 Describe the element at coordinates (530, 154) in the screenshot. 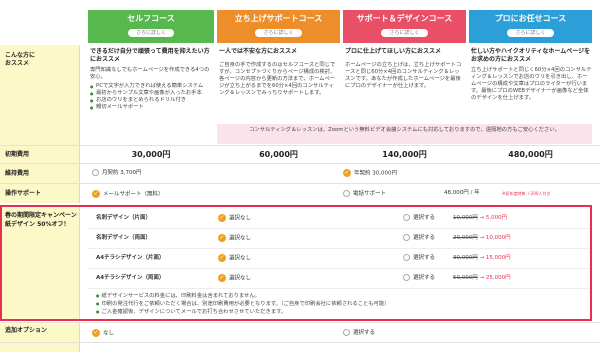

I see `price-pro: 480,000円` at that location.